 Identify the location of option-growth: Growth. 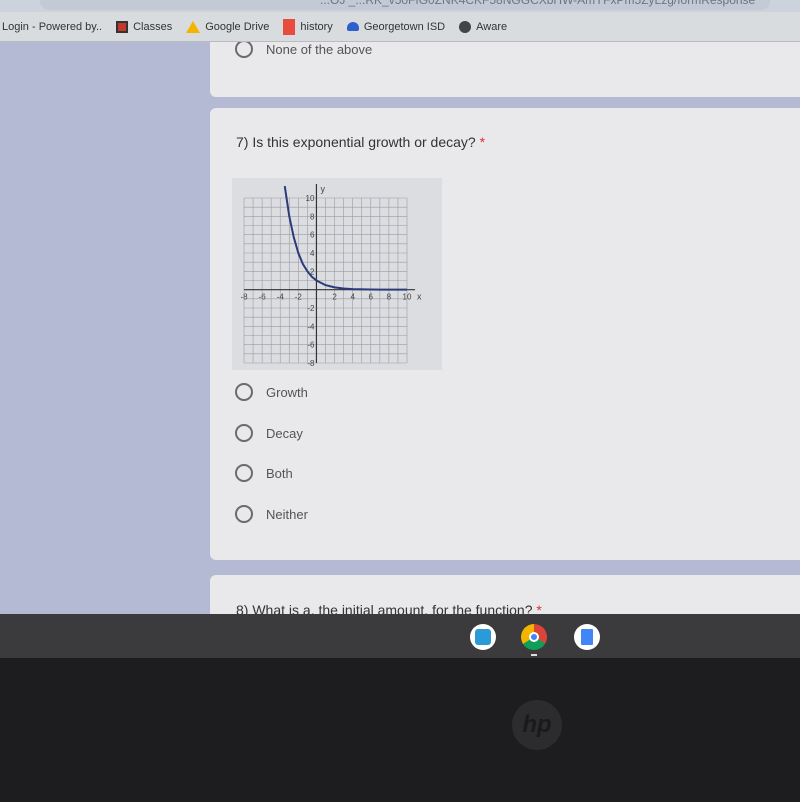
(271, 392).